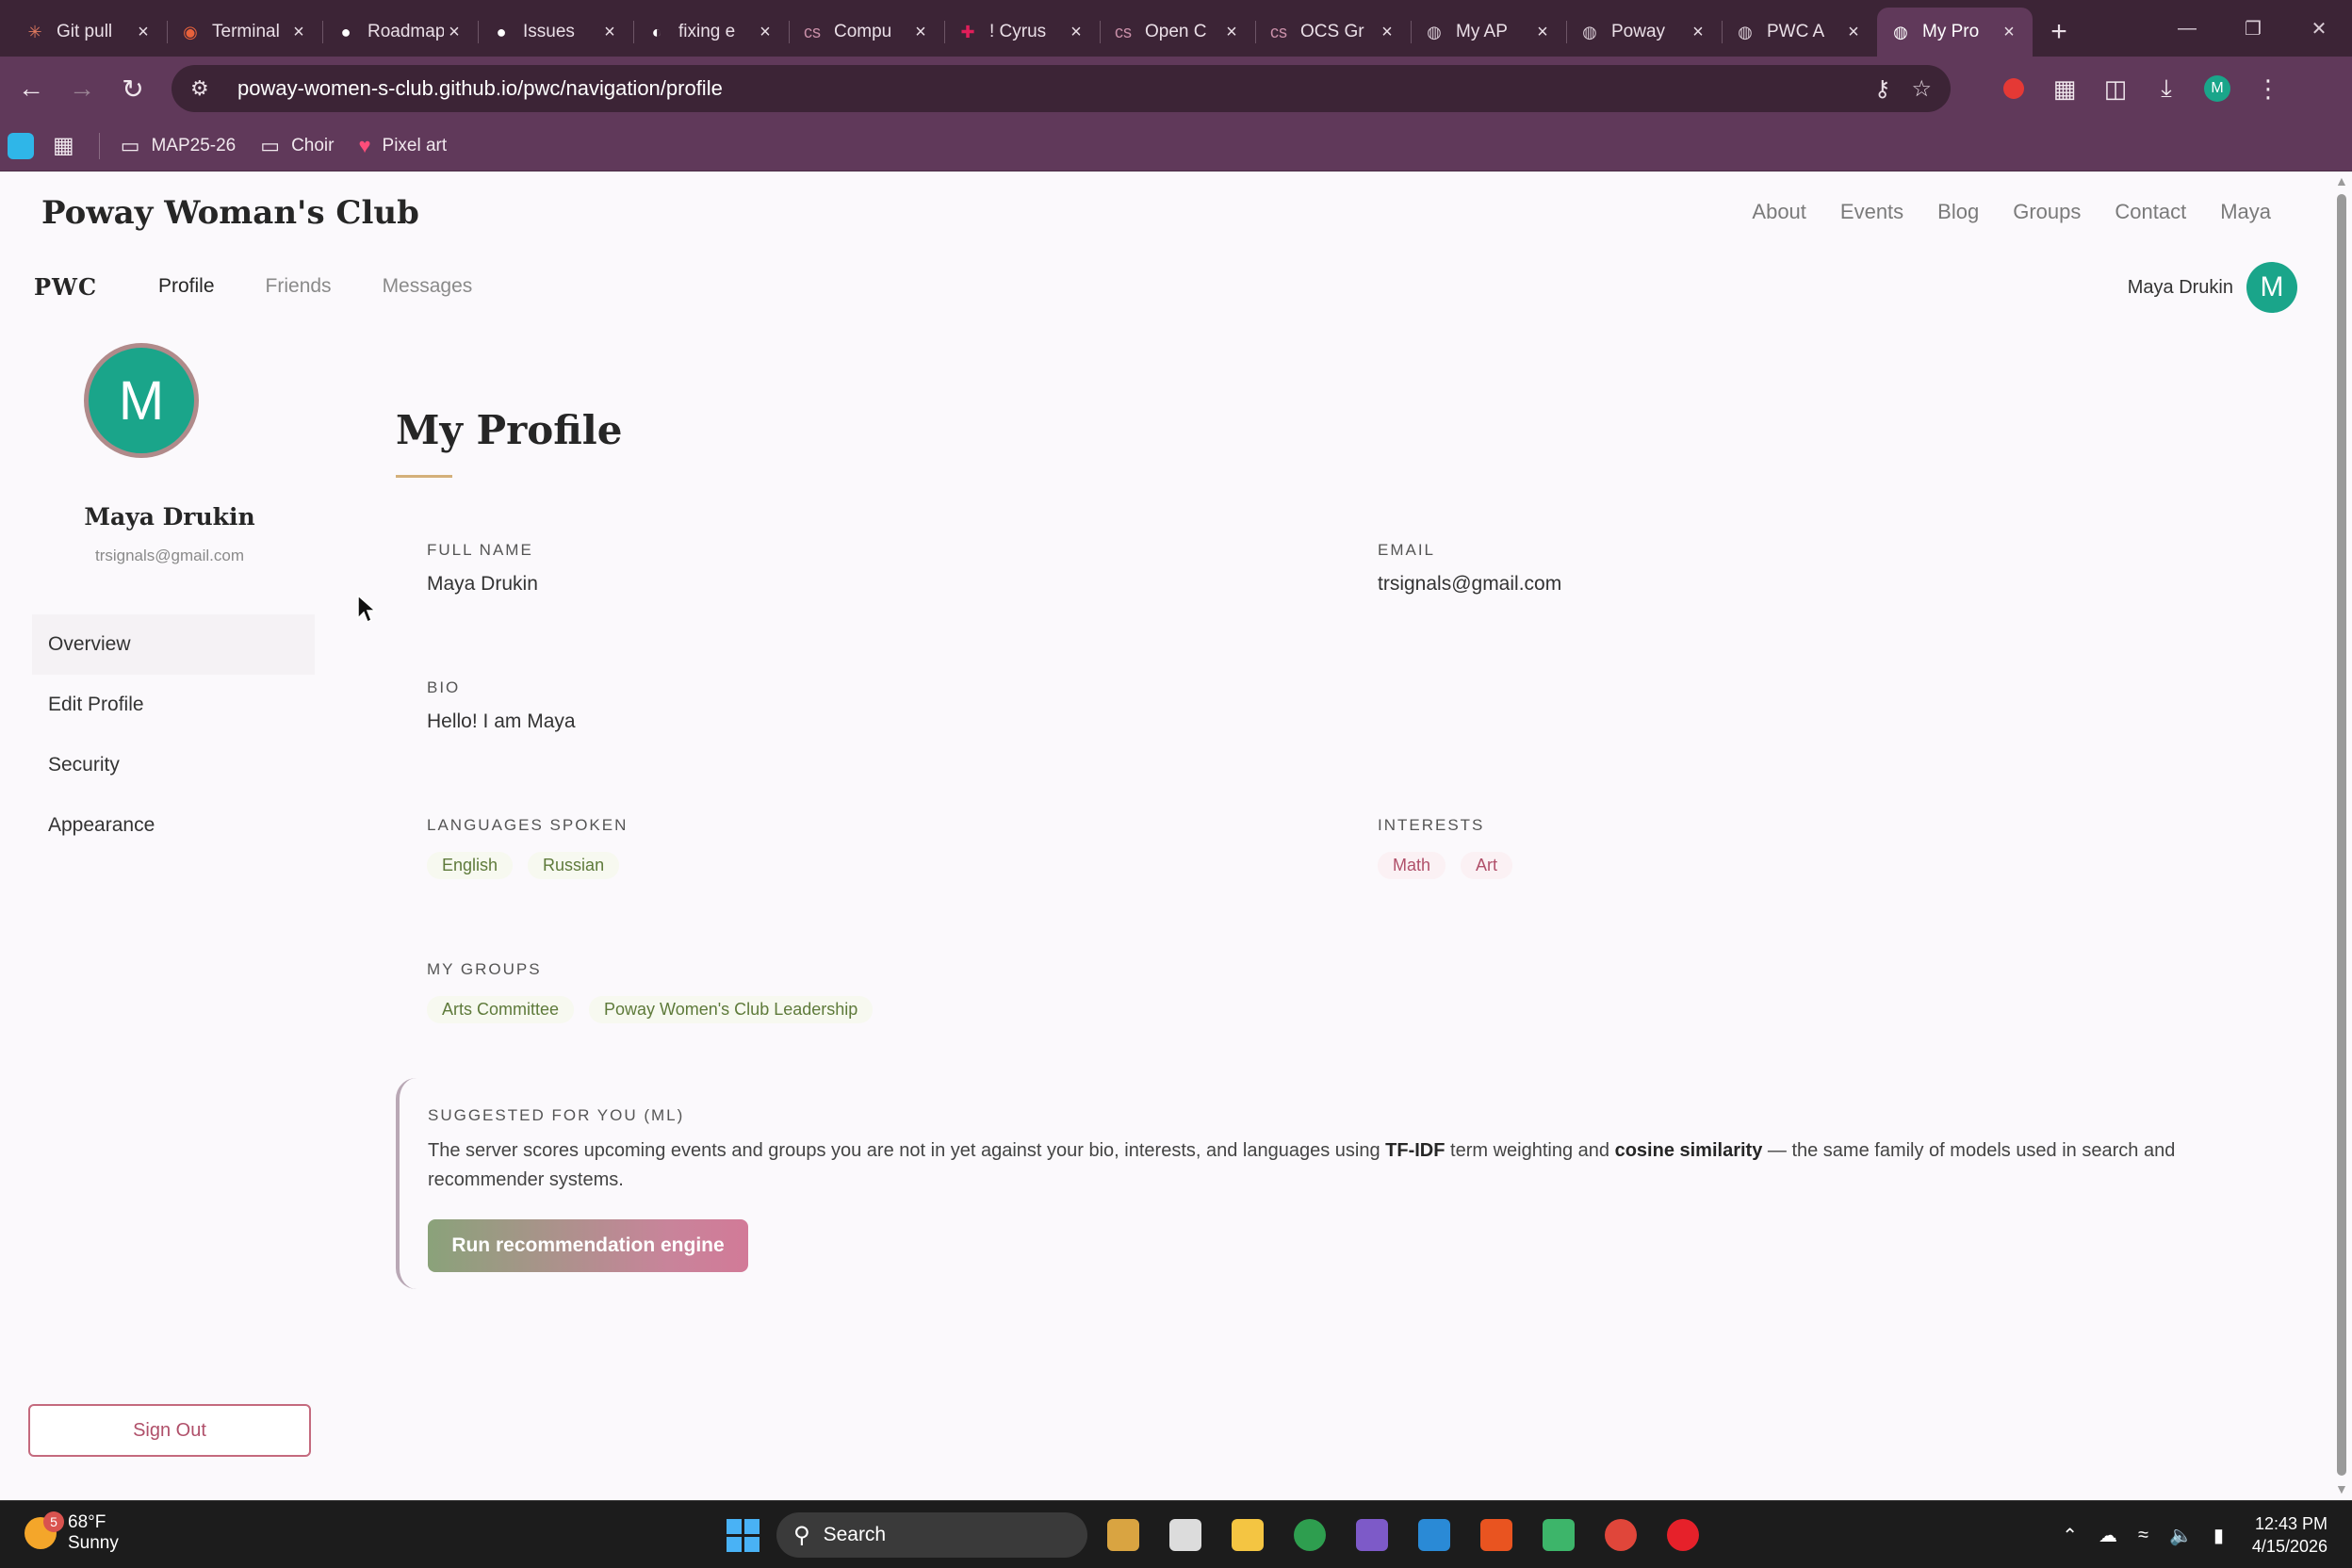 This screenshot has width=2352, height=1568. What do you see at coordinates (169, 1431) in the screenshot?
I see `sign-out-button: Sign Out` at bounding box center [169, 1431].